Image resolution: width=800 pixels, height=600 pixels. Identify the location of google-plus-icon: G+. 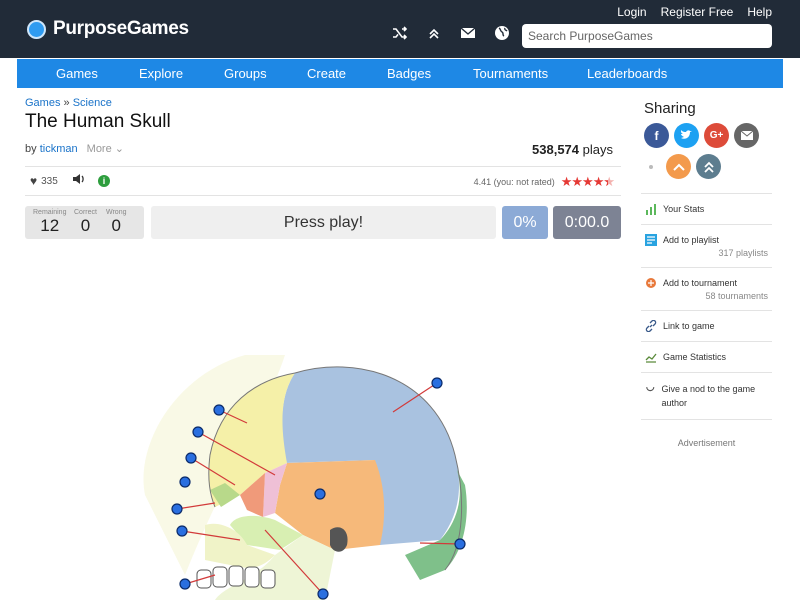
(716, 135).